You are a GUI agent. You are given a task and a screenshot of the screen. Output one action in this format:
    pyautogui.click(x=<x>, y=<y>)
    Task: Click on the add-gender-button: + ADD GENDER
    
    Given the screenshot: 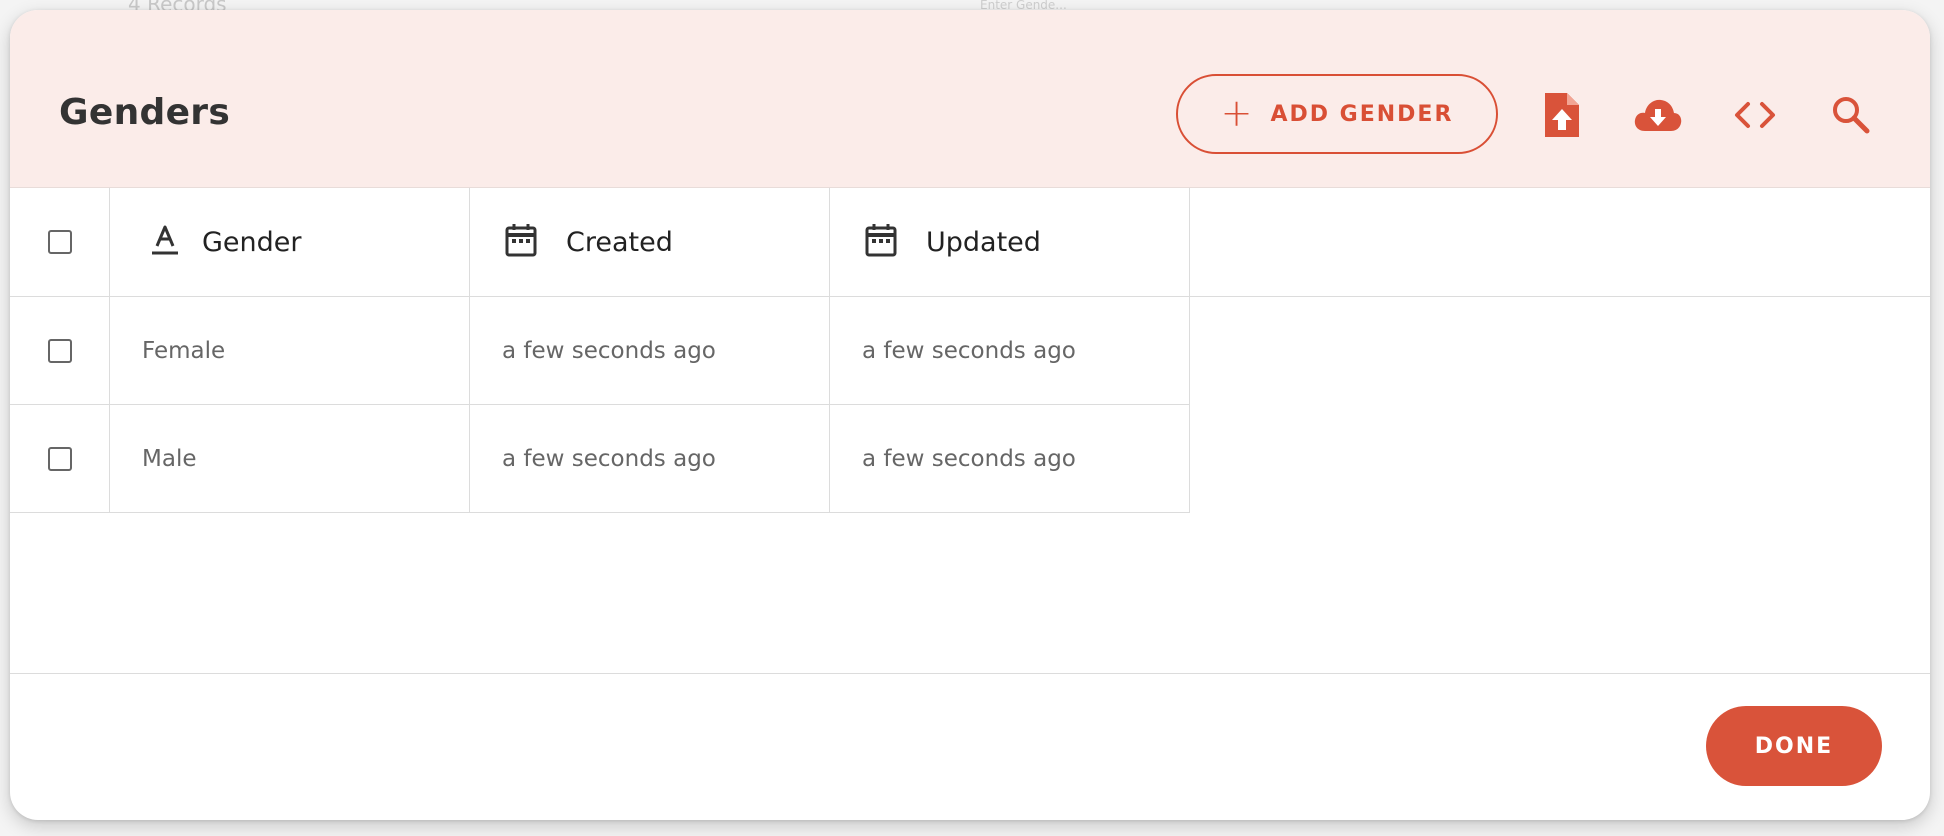 What is the action you would take?
    pyautogui.click(x=1337, y=114)
    